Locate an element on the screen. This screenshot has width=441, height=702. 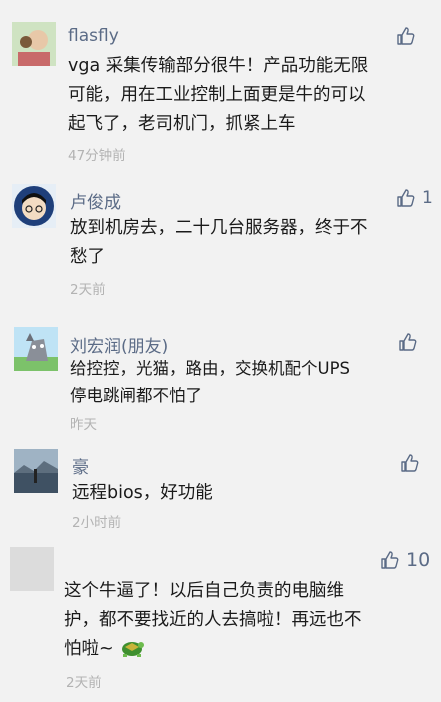
like-count: 10 is located at coordinates (418, 560).